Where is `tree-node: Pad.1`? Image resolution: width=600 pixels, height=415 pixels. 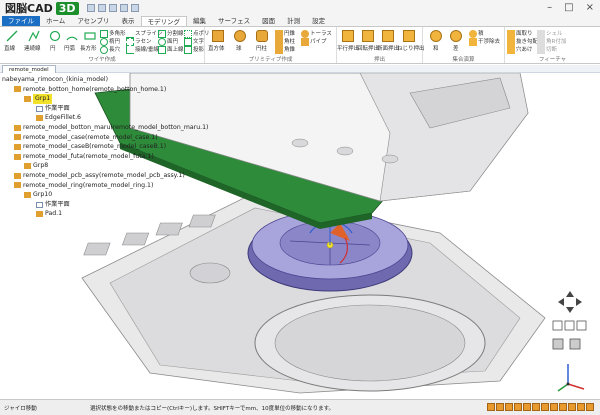
tree-node: Pad.1 is located at coordinates (105, 214).